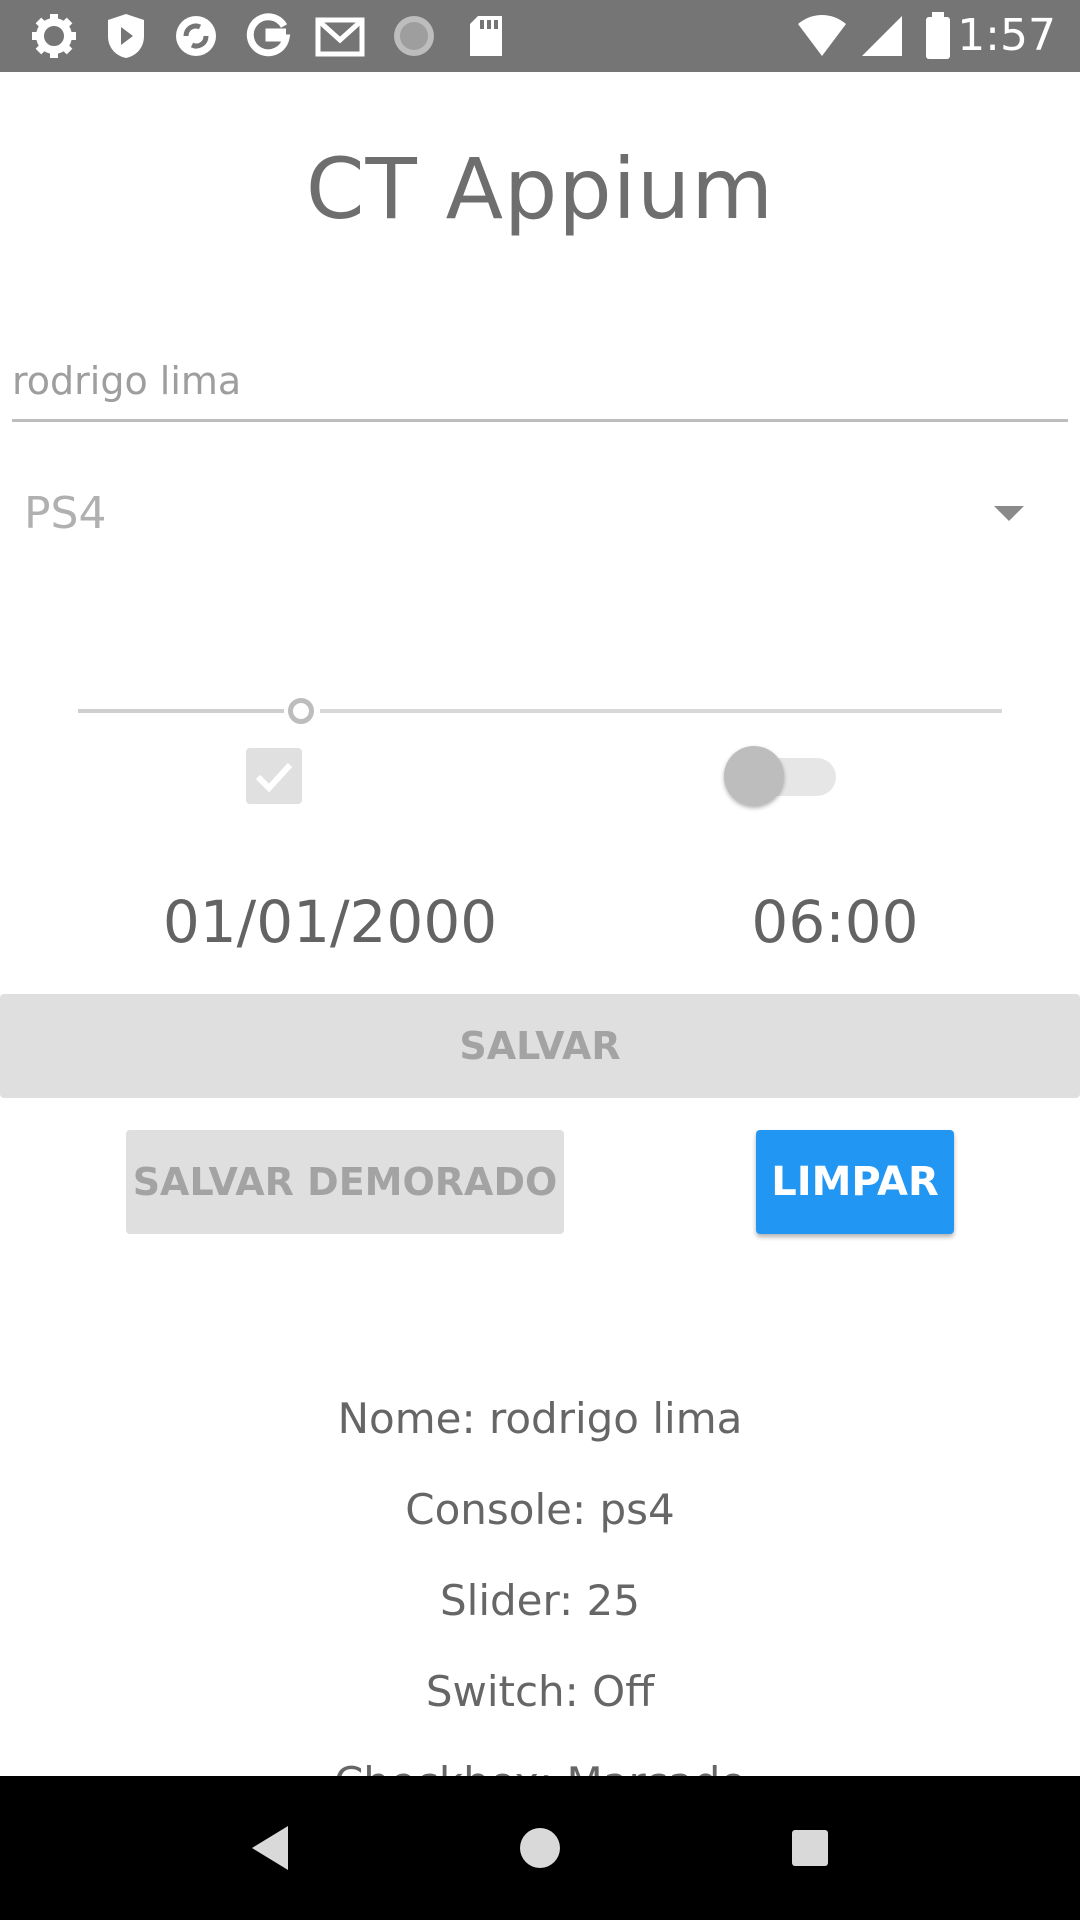 The width and height of the screenshot is (1080, 1920). What do you see at coordinates (855, 1182) in the screenshot?
I see `clear-button: LIMPAR` at bounding box center [855, 1182].